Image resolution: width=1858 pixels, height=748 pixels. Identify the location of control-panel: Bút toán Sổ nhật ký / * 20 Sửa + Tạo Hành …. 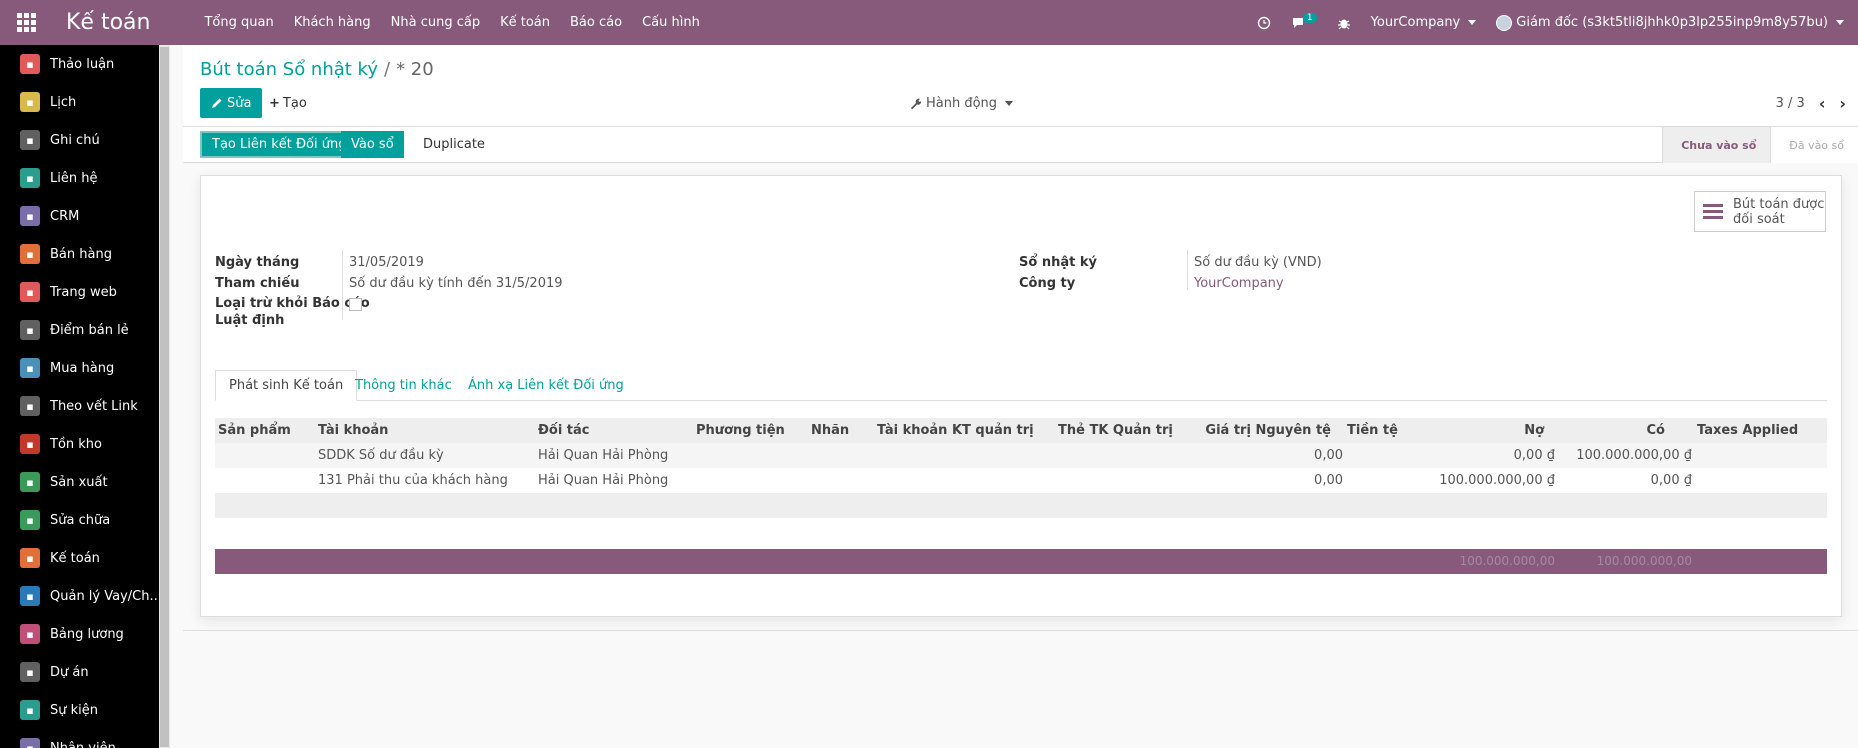
(1020, 86).